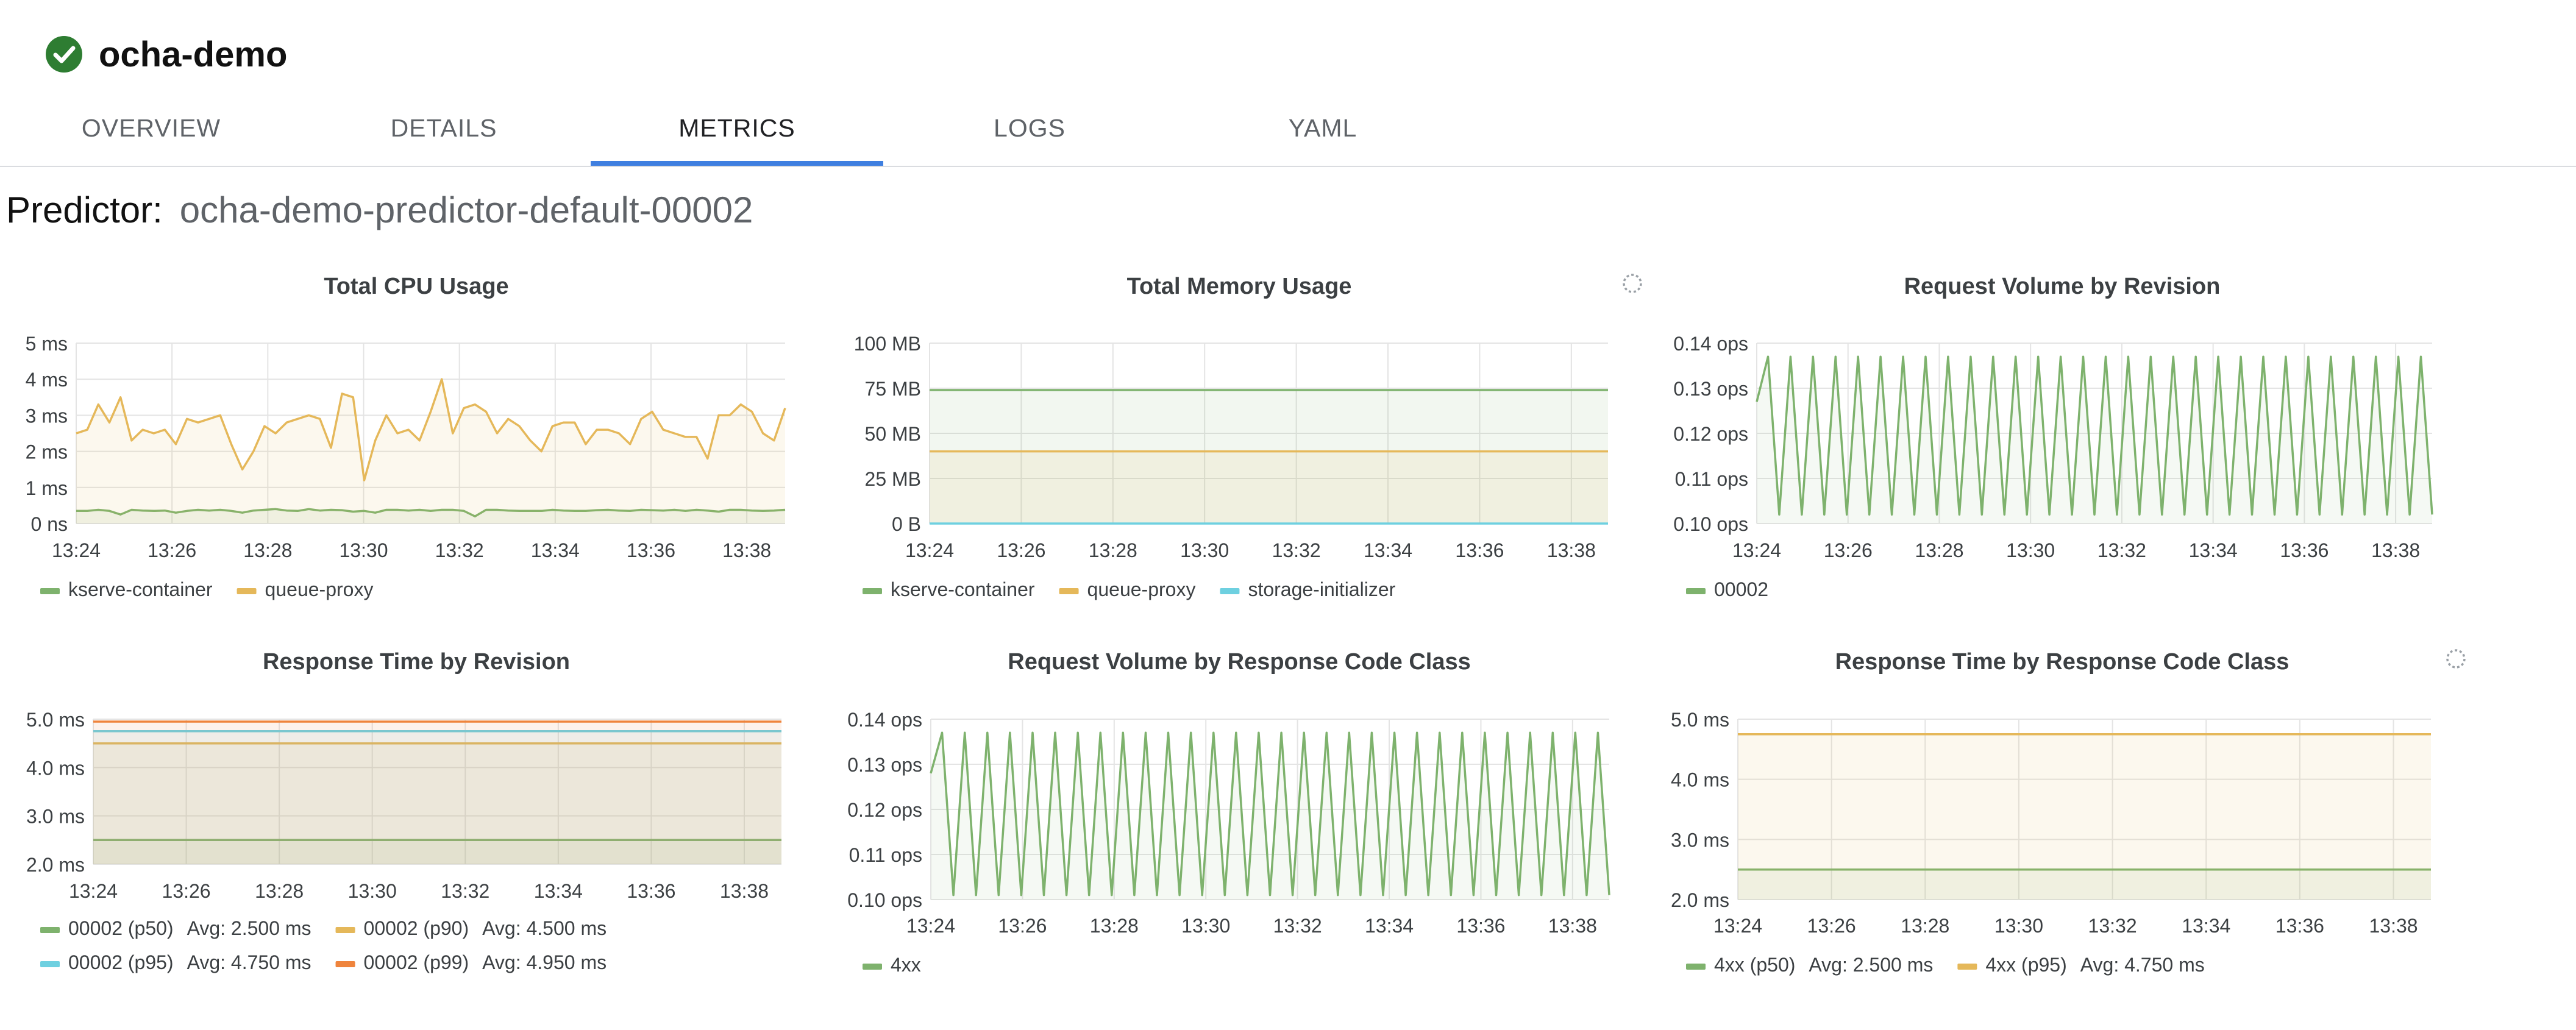 This screenshot has width=2576, height=1030. I want to click on legend-label: 00002 (p95), so click(121, 962).